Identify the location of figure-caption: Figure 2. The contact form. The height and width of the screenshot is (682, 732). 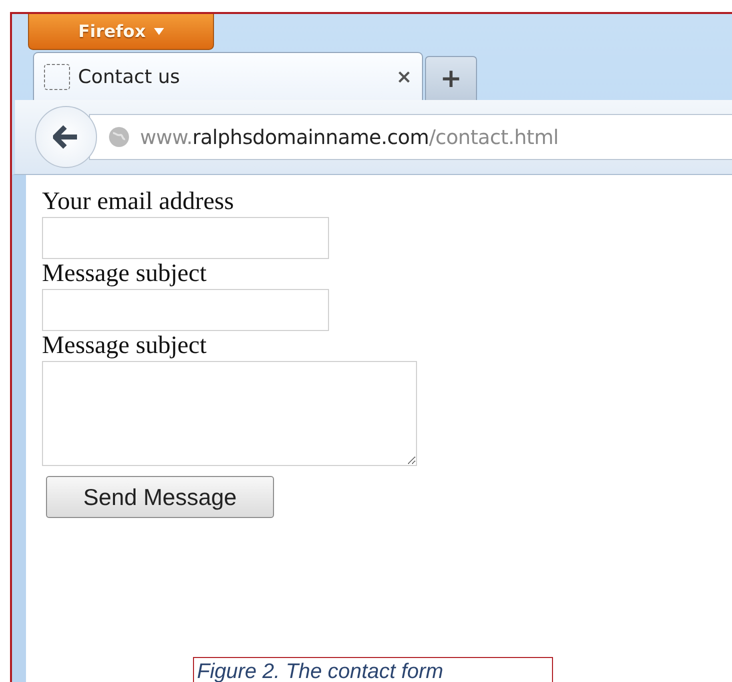
(373, 669).